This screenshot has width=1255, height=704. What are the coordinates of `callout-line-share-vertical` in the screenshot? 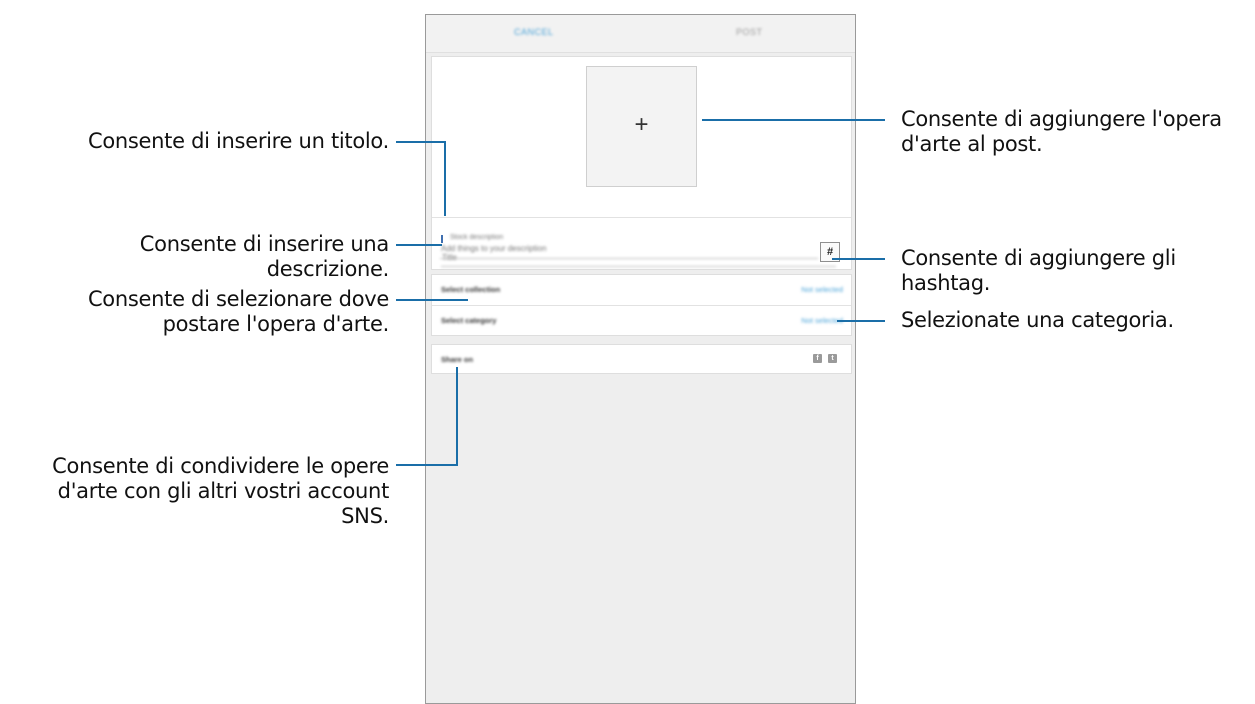 It's located at (457, 416).